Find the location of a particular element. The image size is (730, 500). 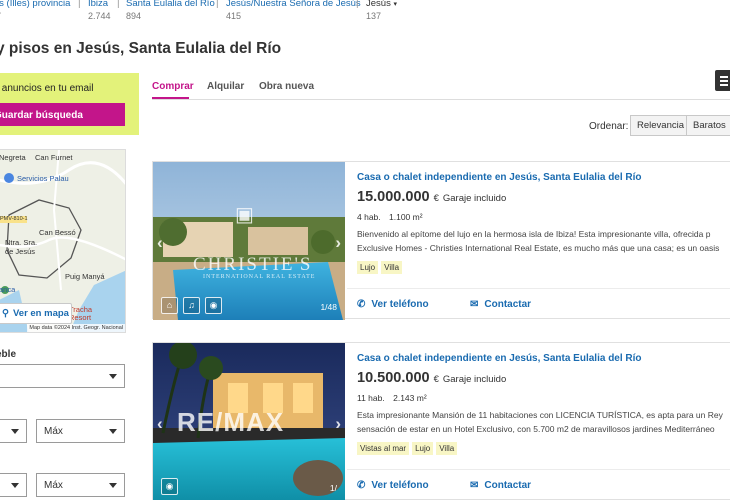

view-map-button: ⚲ Ver en mapa is located at coordinates (36, 313).